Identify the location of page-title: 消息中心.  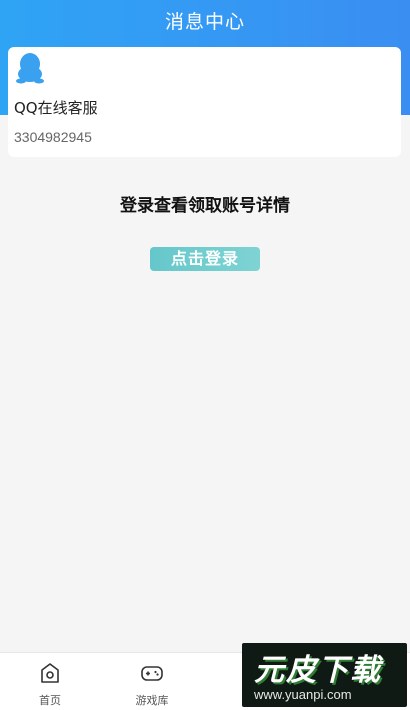
(204, 22).